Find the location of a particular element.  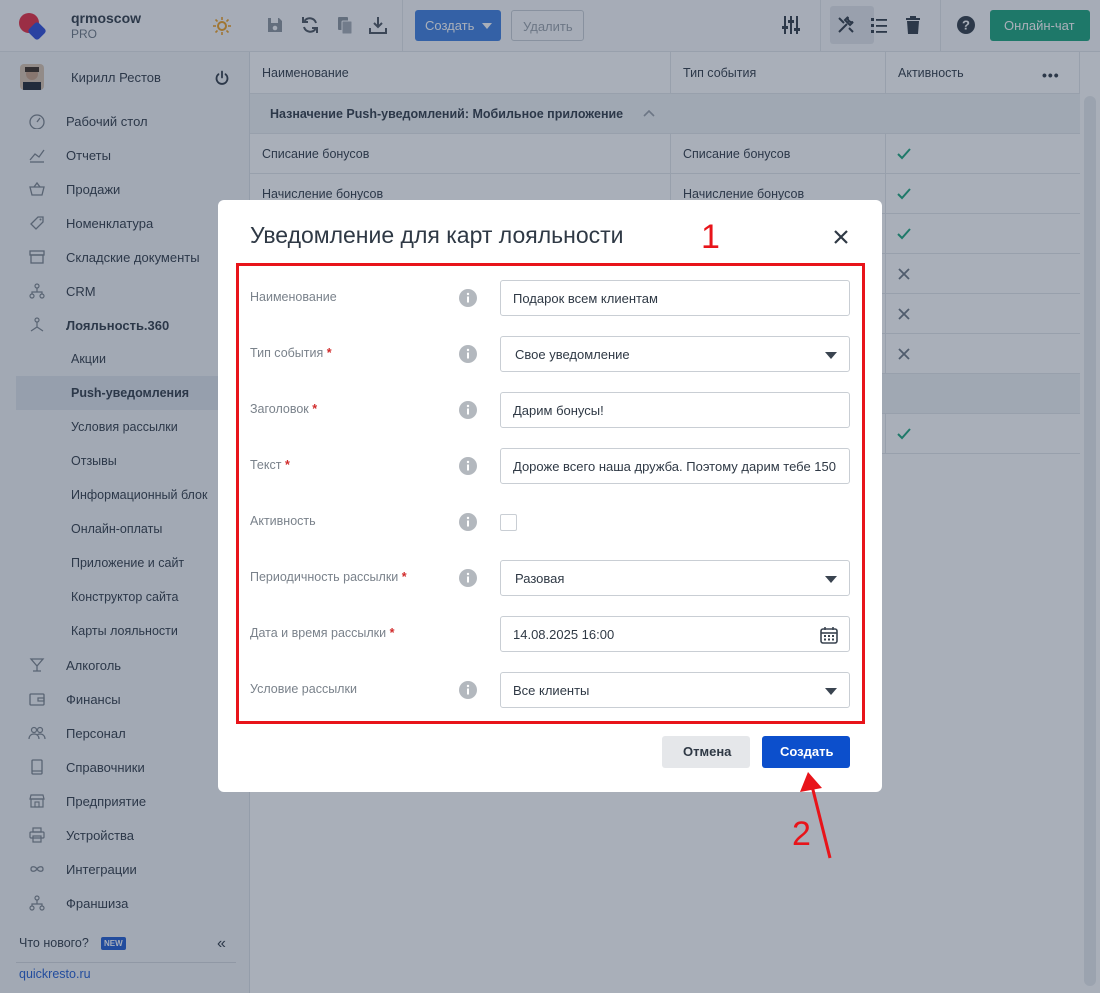

input-value: Подарок всем клиентам is located at coordinates (585, 298).